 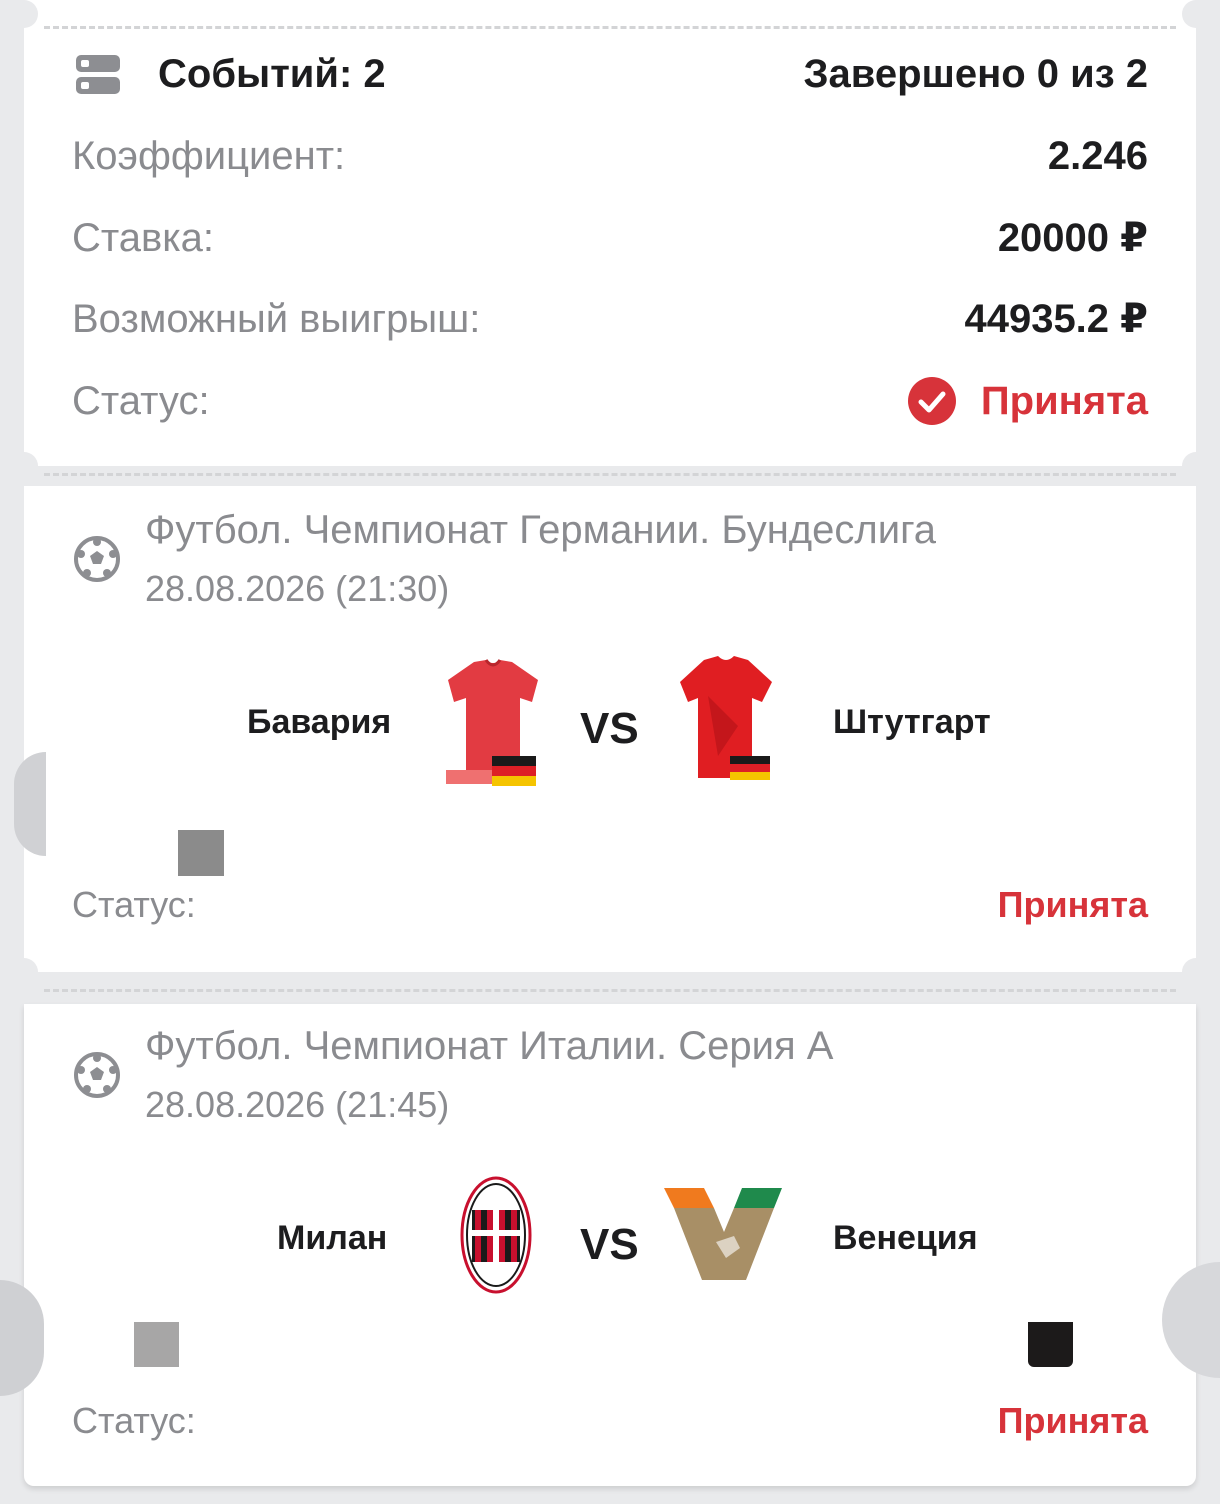 I want to click on away-team-name: Венеция, so click(x=905, y=1238).